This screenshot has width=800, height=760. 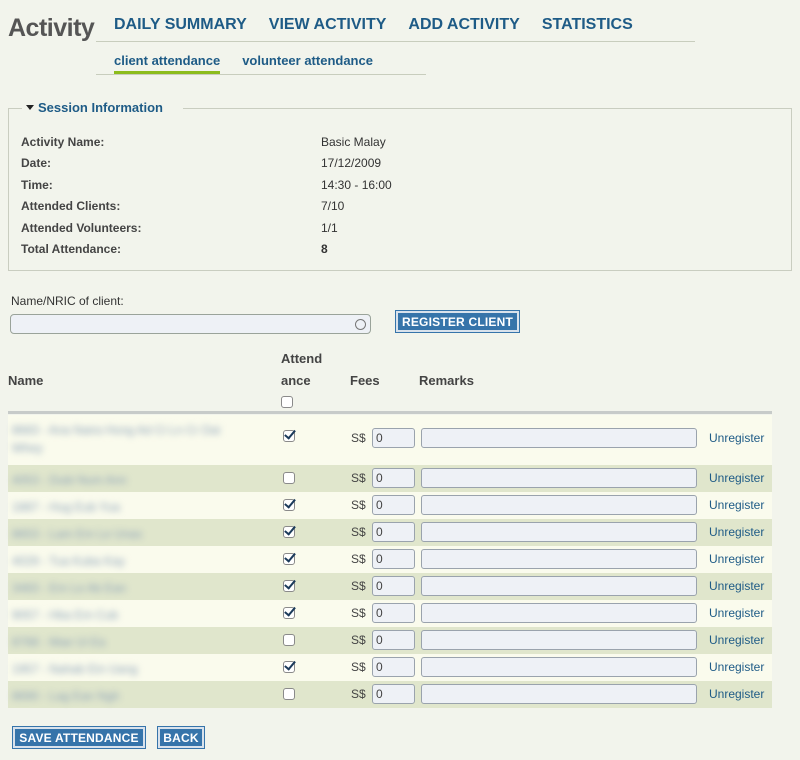 What do you see at coordinates (69, 480) in the screenshot?
I see `client-name: 4053 - Dubi Num Ann` at bounding box center [69, 480].